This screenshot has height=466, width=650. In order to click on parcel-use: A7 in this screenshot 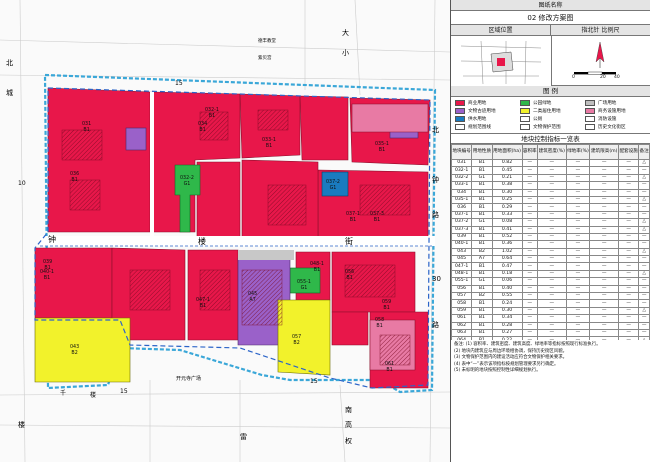, I will do `click(252, 300)`.